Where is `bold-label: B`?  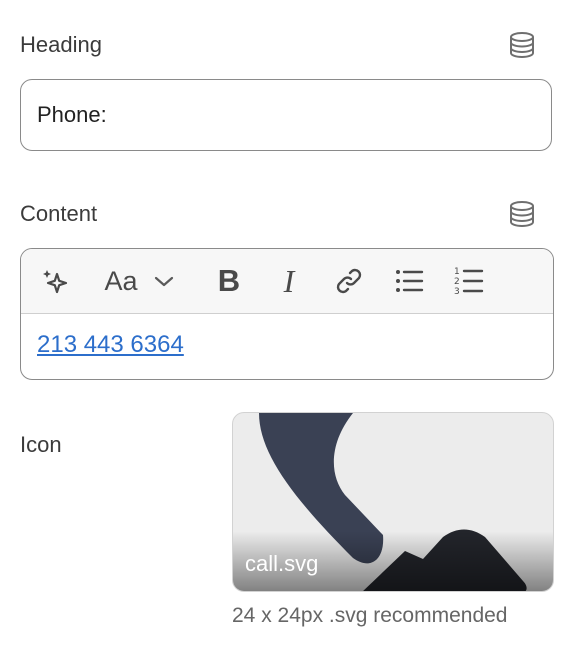
bold-label: B is located at coordinates (229, 280).